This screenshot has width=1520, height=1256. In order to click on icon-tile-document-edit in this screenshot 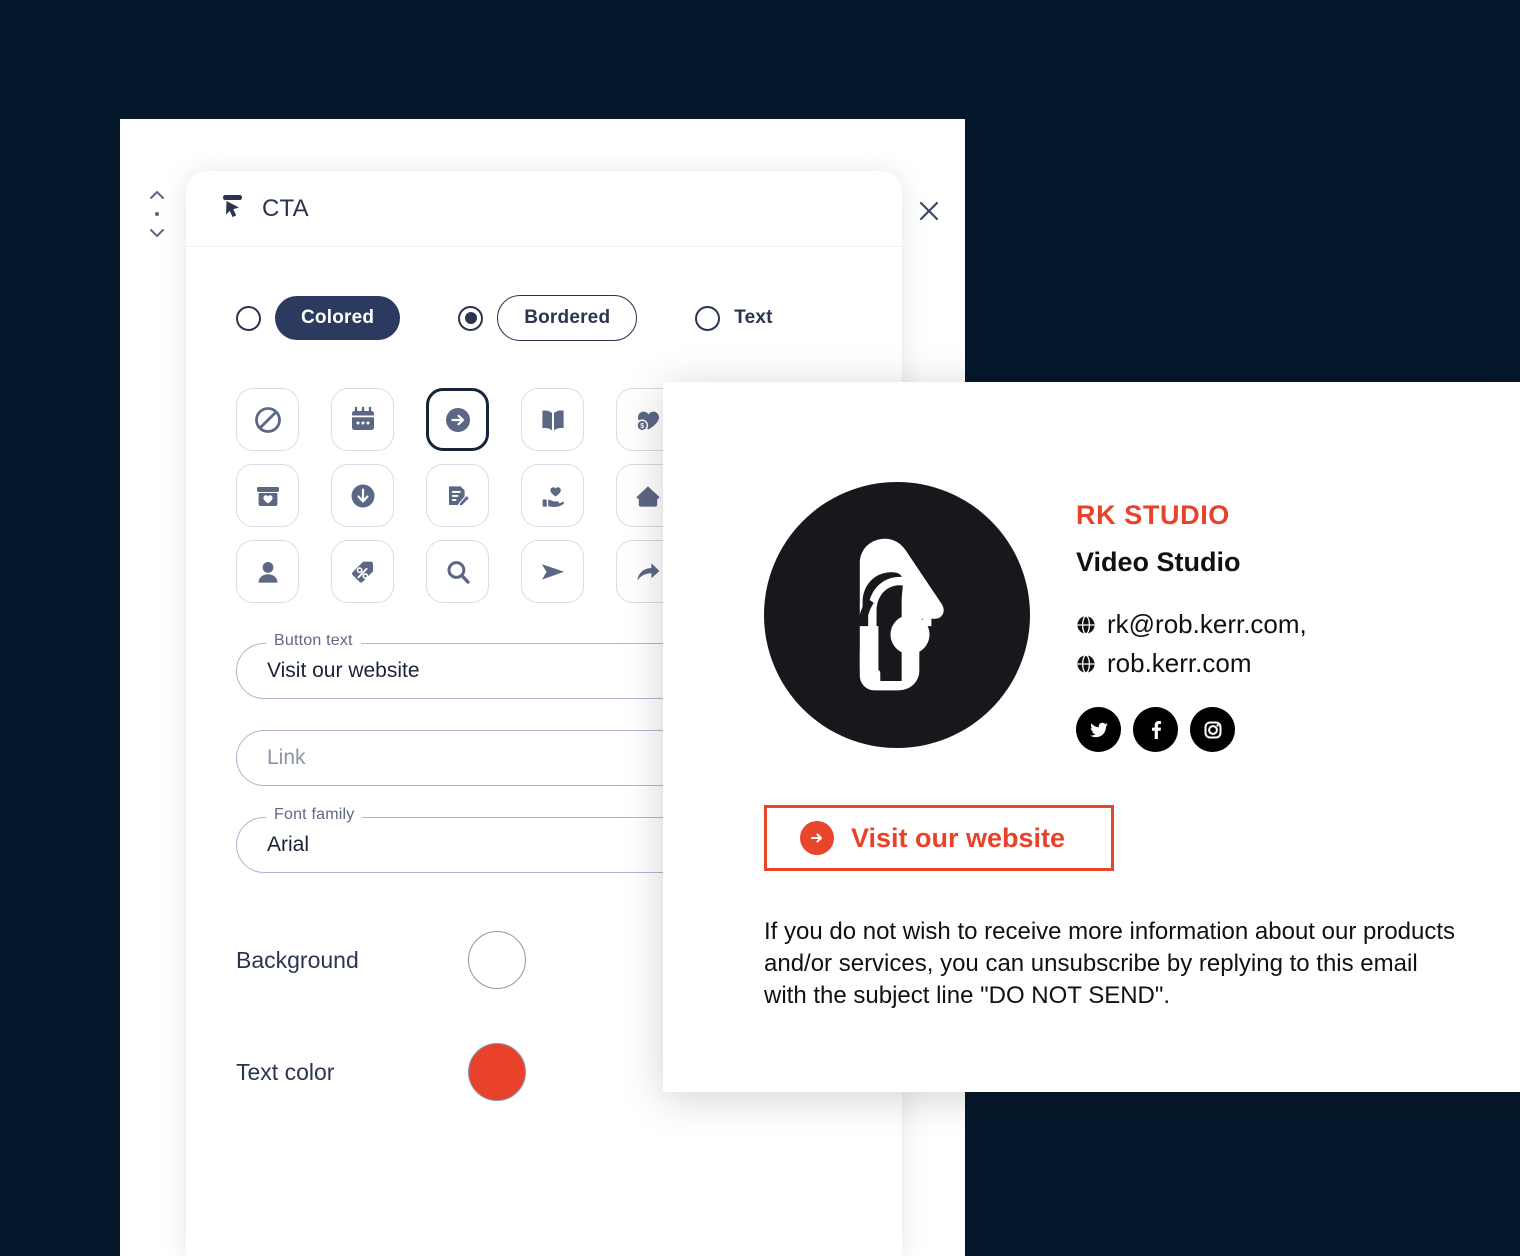, I will do `click(457, 495)`.